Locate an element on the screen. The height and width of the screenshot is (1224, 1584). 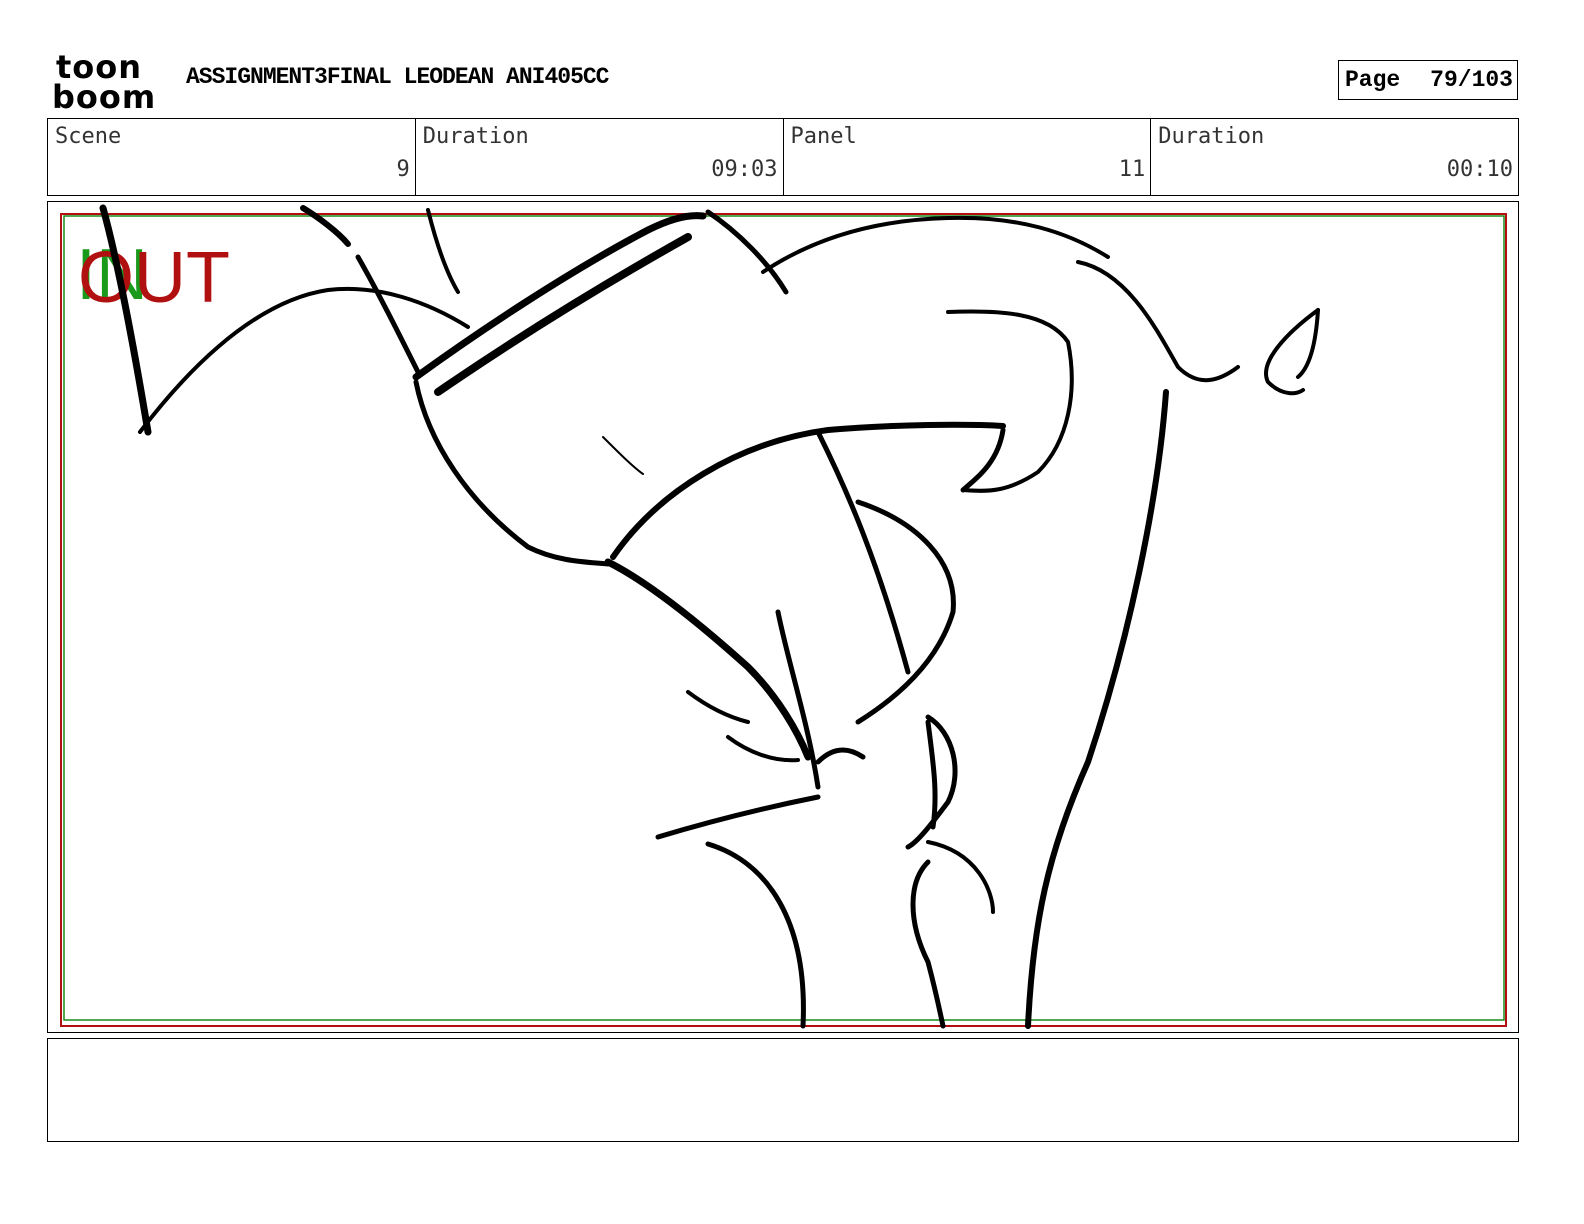
scene-duration-cell: Duration 09:03 is located at coordinates (600, 157).